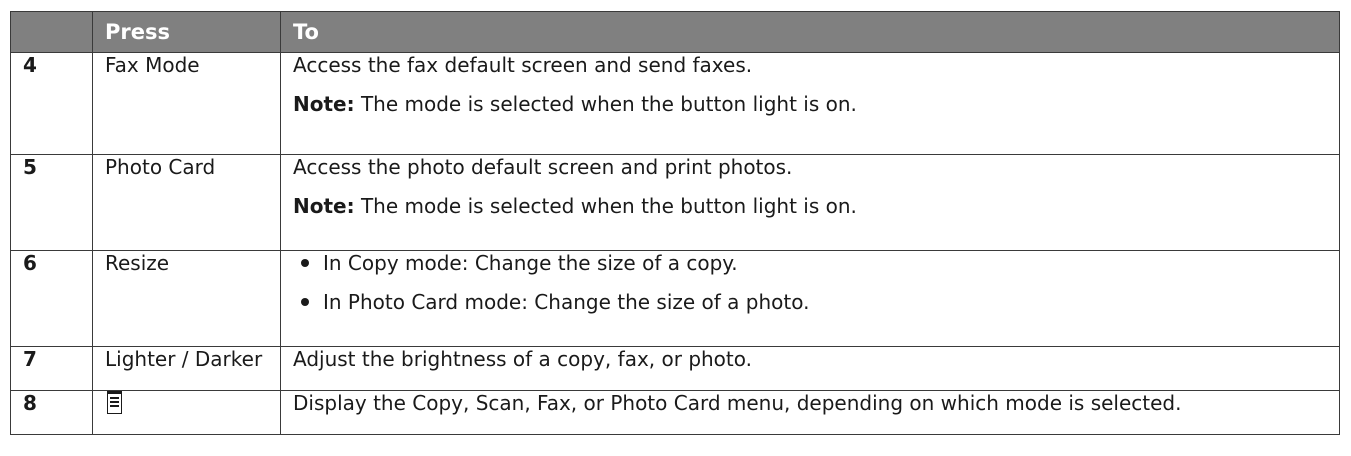  What do you see at coordinates (51, 298) in the screenshot?
I see `row-number: 6` at bounding box center [51, 298].